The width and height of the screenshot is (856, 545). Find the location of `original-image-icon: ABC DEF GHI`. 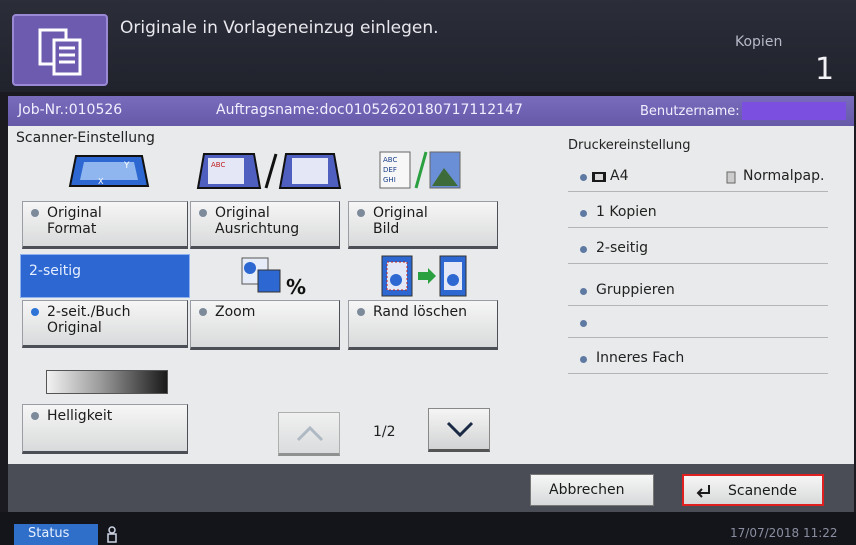

original-image-icon: ABC DEF GHI is located at coordinates (420, 170).